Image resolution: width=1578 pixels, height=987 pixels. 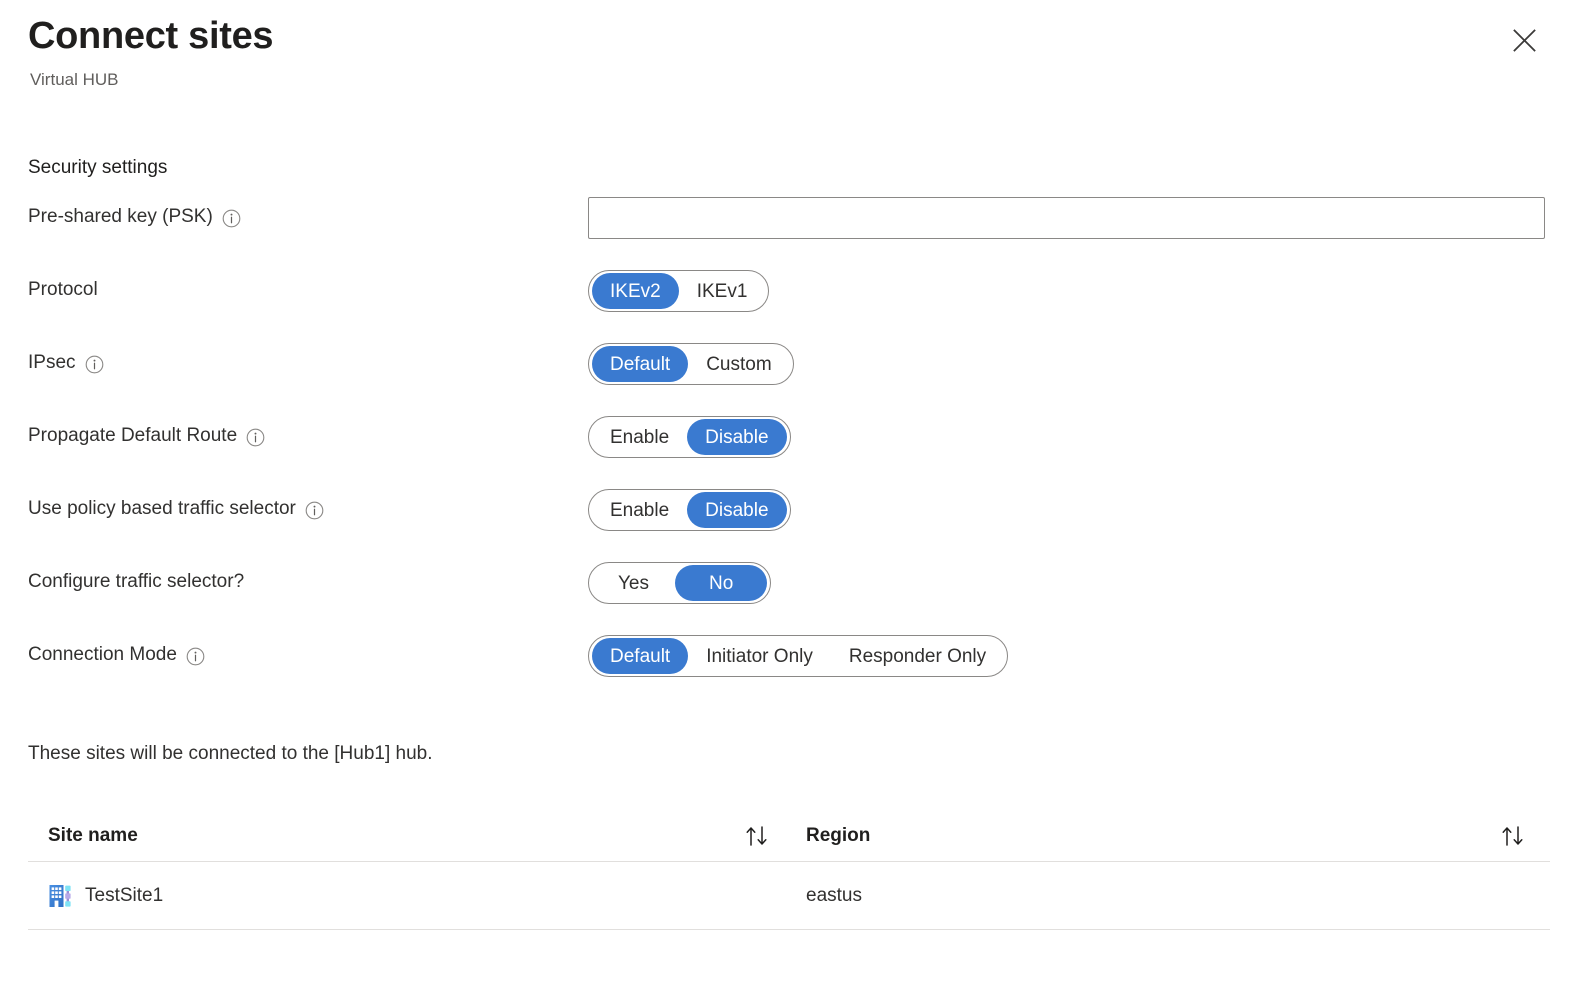 I want to click on connection-mode-option-default: Default, so click(x=640, y=656).